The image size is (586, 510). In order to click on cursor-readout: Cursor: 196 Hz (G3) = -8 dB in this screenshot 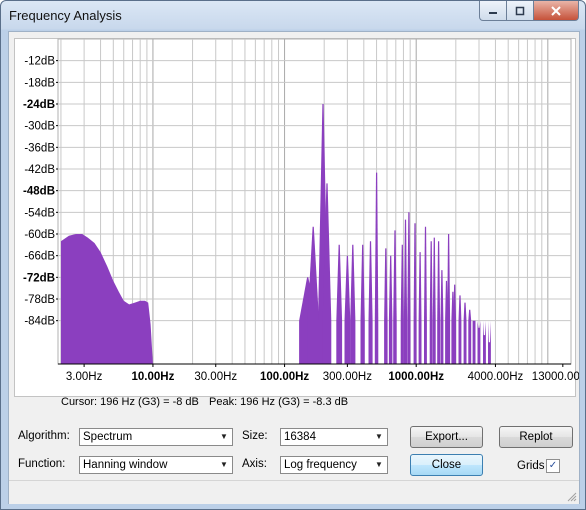, I will do `click(130, 402)`.